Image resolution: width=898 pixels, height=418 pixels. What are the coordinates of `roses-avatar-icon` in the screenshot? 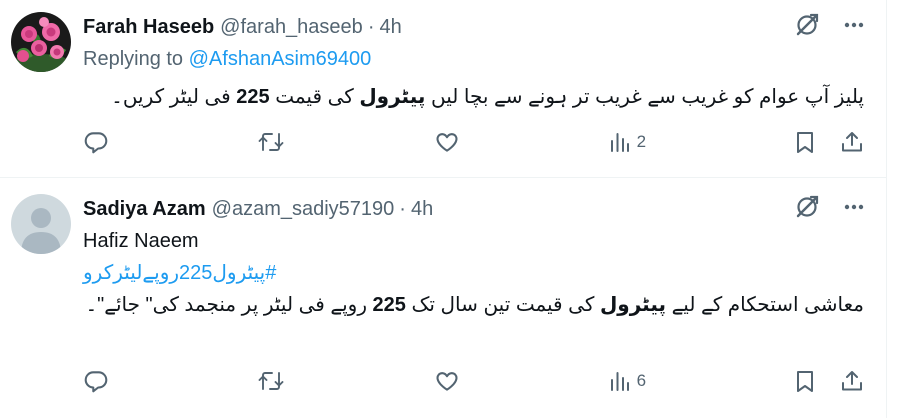 It's located at (41, 42).